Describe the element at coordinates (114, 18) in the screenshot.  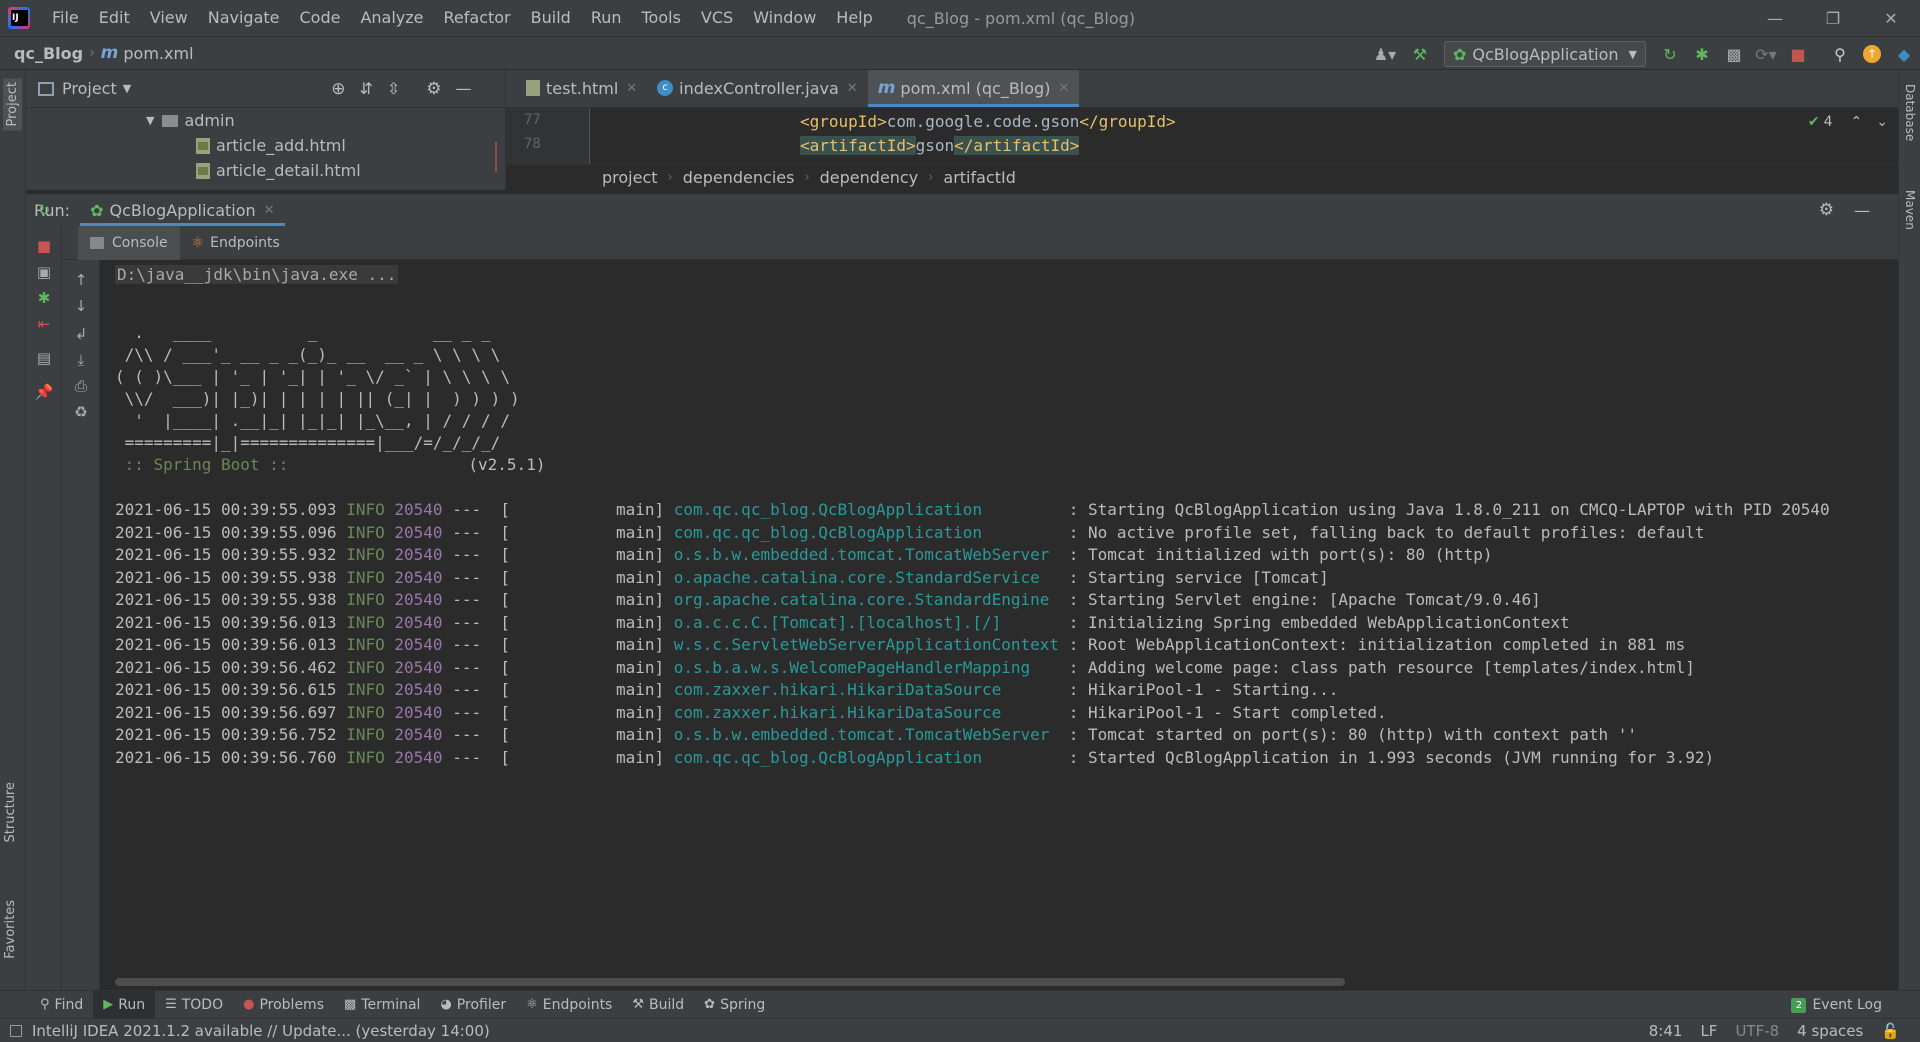
I see `menu-edit: Edit` at that location.